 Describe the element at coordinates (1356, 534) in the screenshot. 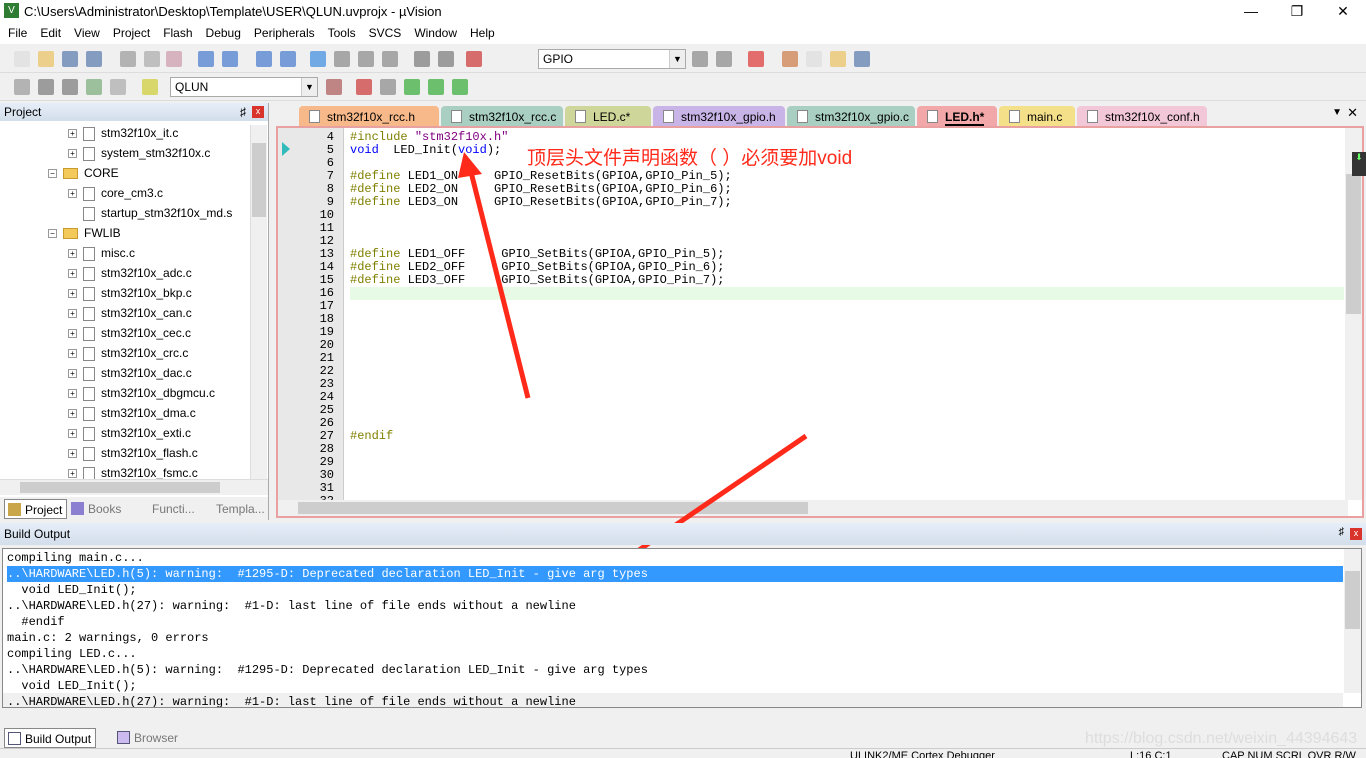

I see `close-icon: x` at that location.